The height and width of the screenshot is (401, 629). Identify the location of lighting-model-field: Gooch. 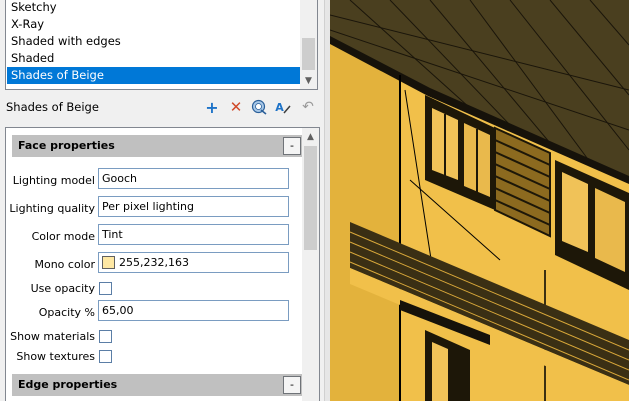
(193, 178).